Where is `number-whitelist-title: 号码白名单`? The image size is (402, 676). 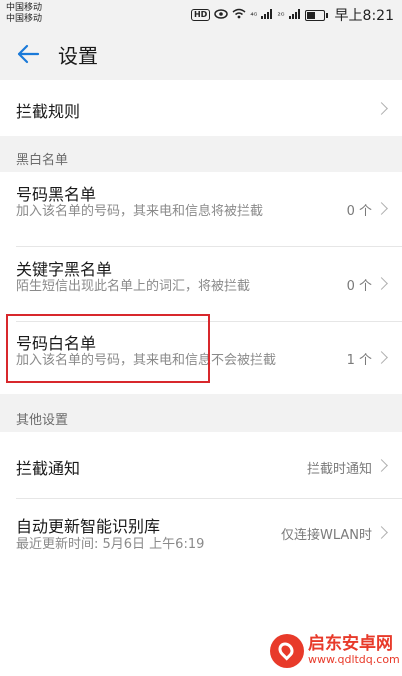
number-whitelist-title: 号码白名单 is located at coordinates (56, 343).